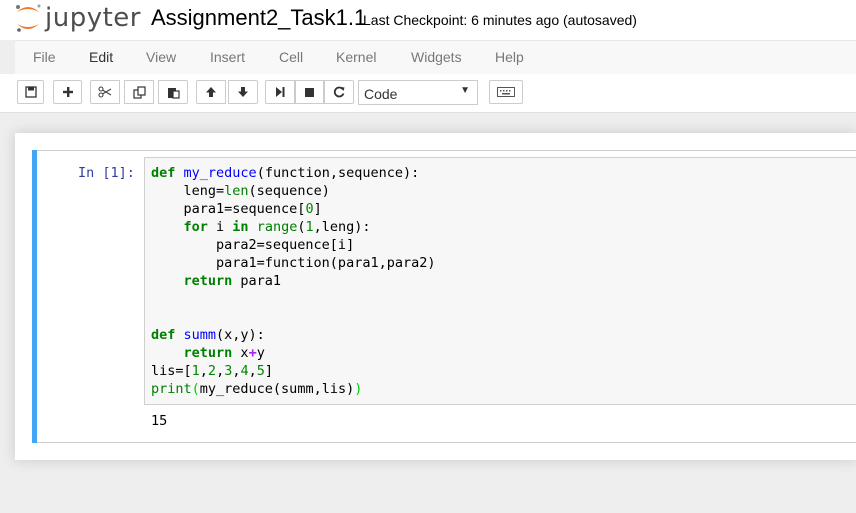 The width and height of the screenshot is (856, 513). I want to click on logo-text: jupyter, so click(93, 18).